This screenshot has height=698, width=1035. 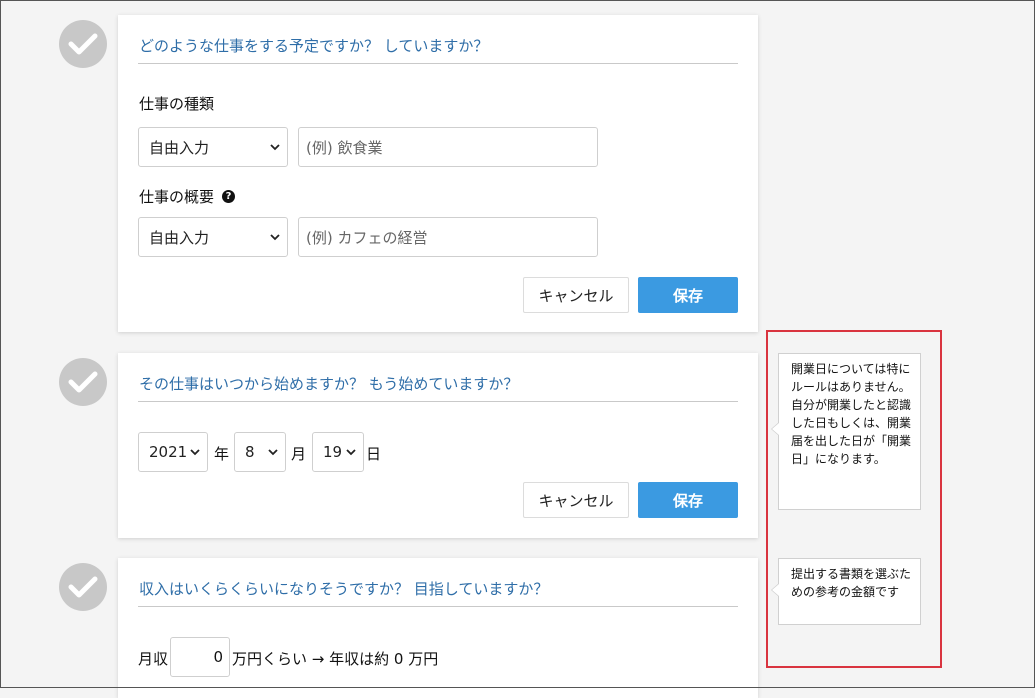 What do you see at coordinates (448, 147) in the screenshot?
I see `work-type-input: (例) 飲食業` at bounding box center [448, 147].